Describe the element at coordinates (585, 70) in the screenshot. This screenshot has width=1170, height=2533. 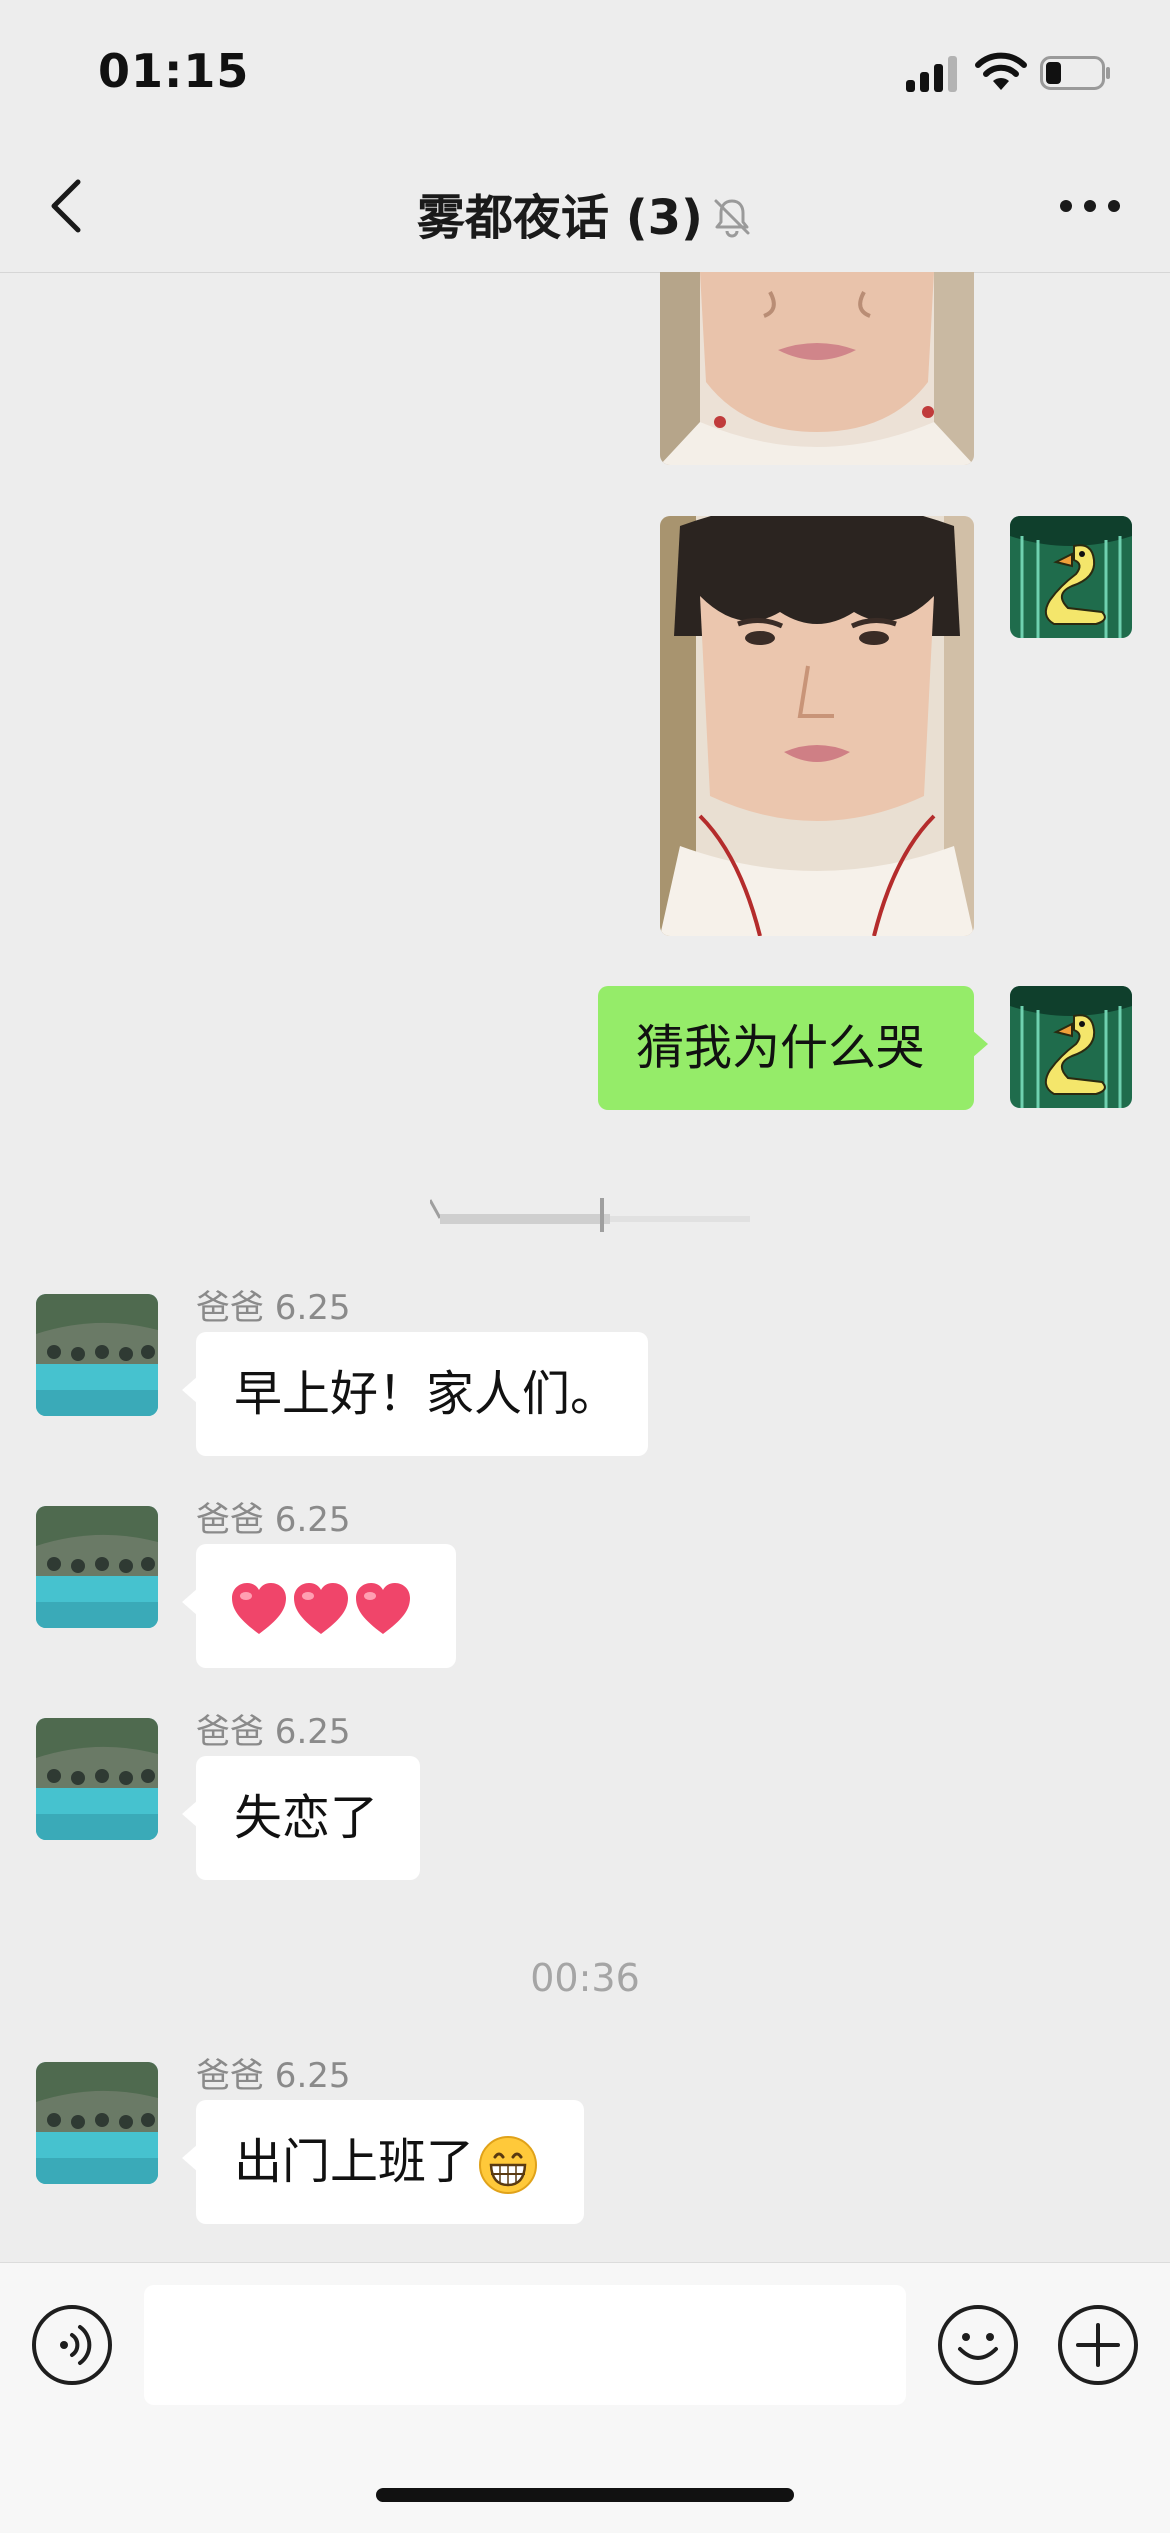
I see `status-bar: 01:15` at that location.